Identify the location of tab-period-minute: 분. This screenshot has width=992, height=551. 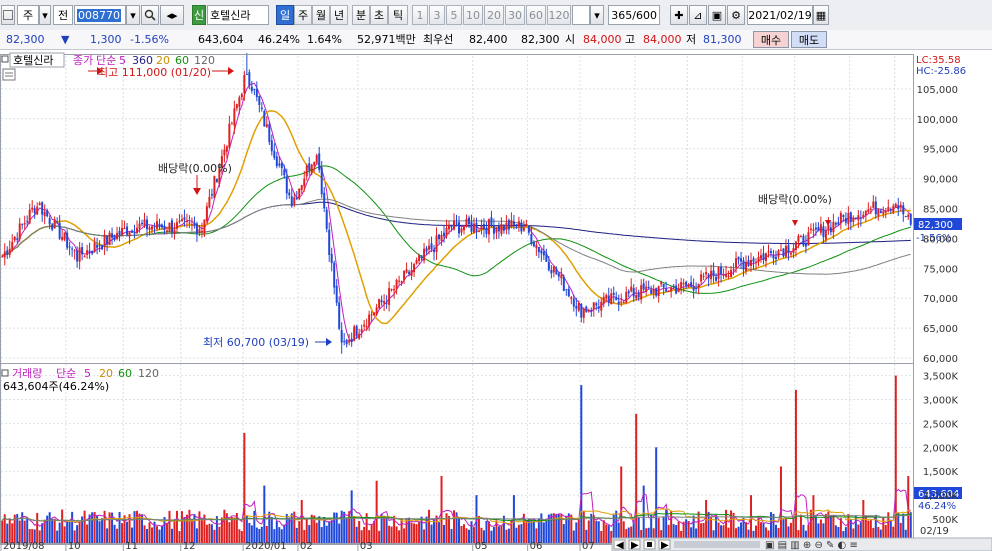
(361, 15).